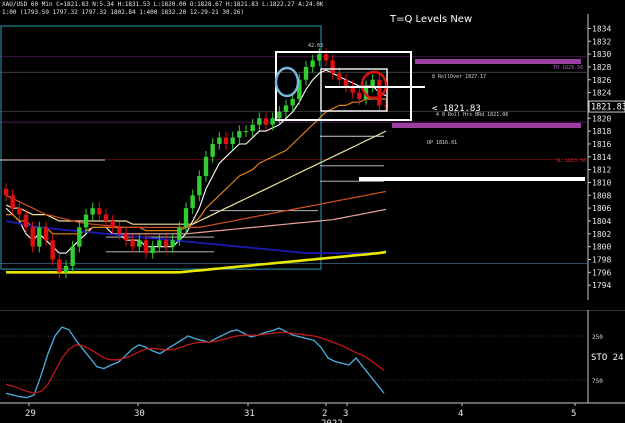  I want to click on price-tick-label: 1796, so click(601, 272).